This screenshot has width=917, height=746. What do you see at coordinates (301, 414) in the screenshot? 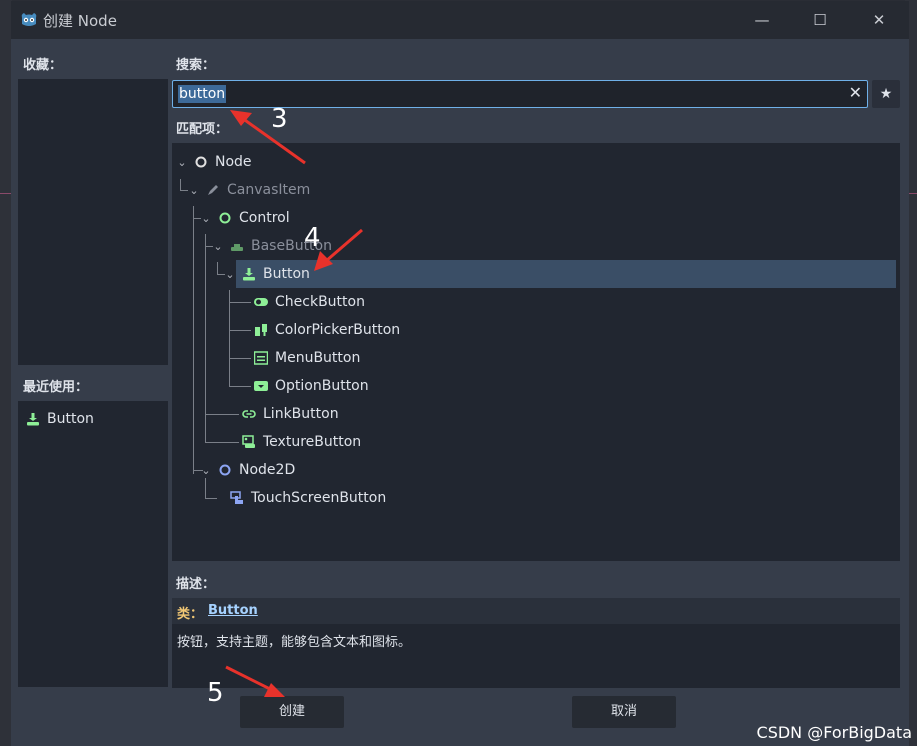
I see `tree-item-label: LinkButton` at bounding box center [301, 414].